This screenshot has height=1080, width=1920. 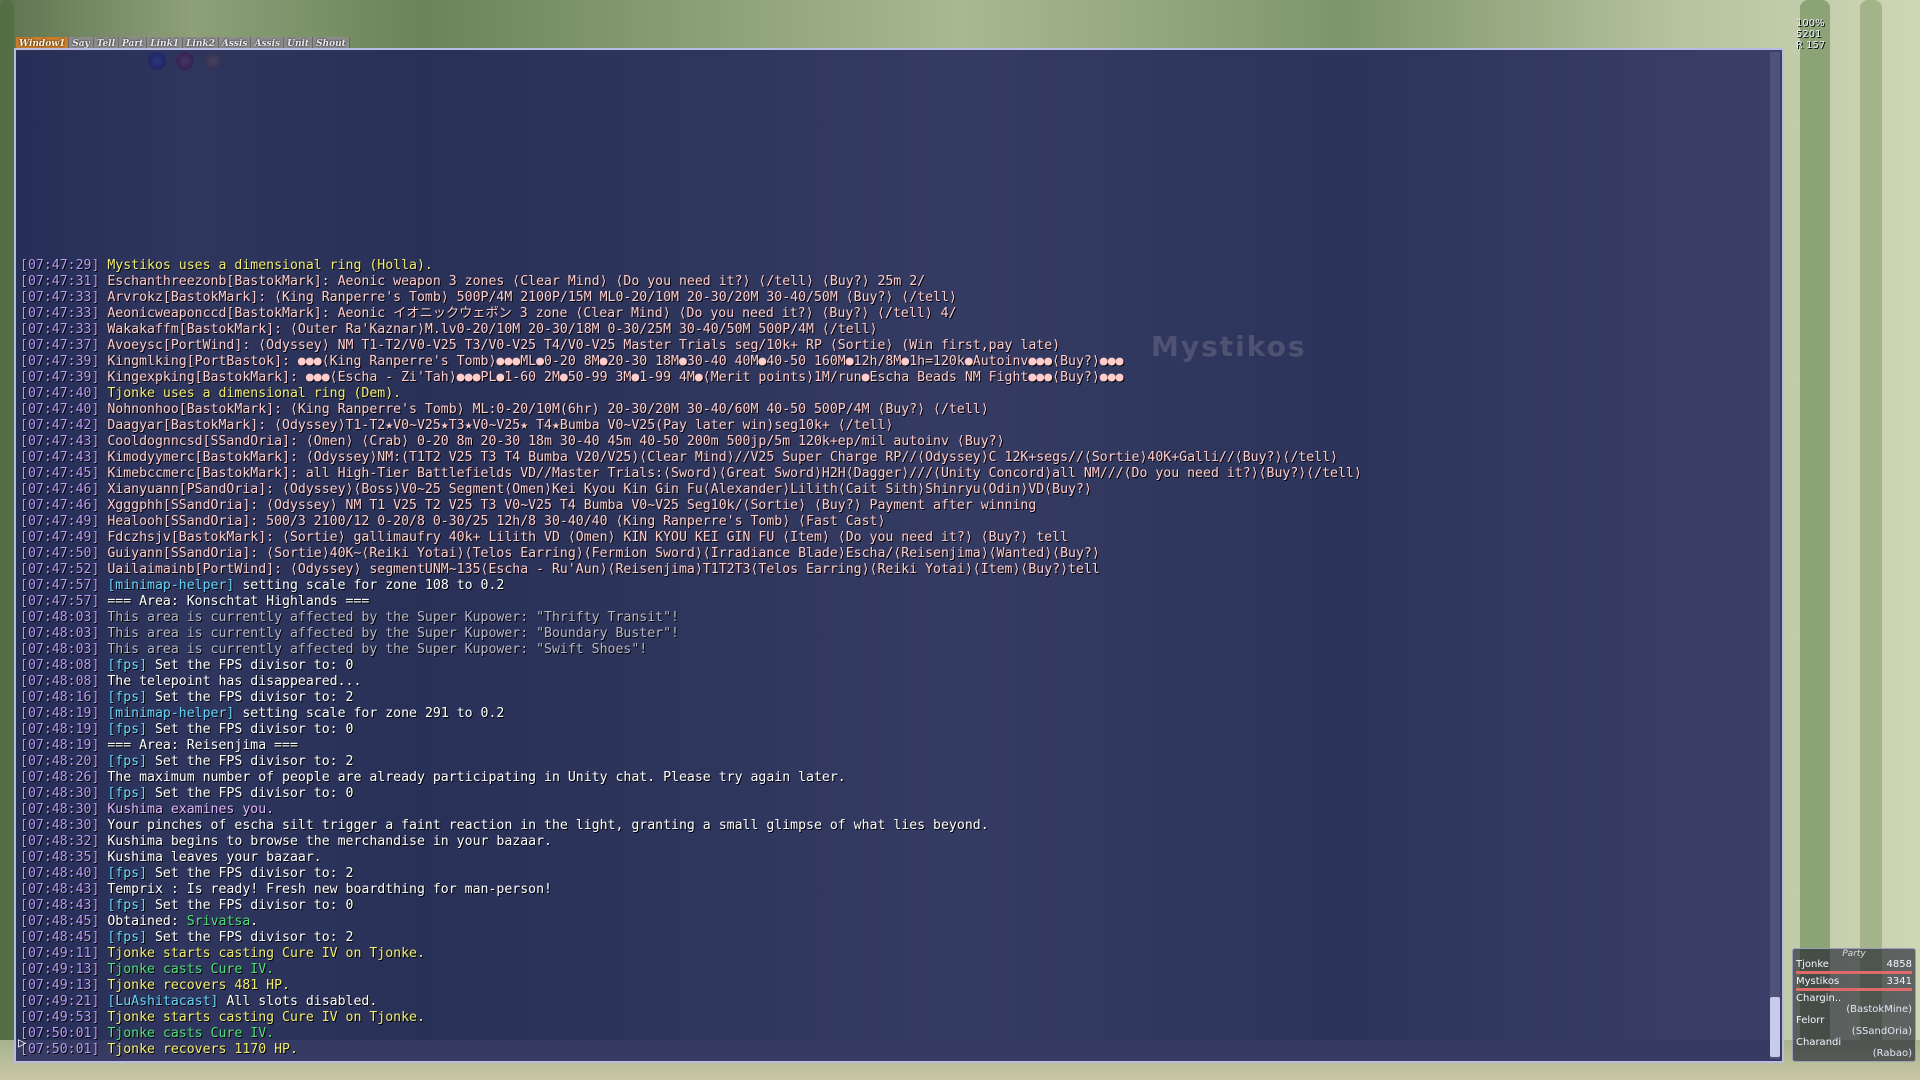 I want to click on member-hp: 4858, so click(x=1899, y=964).